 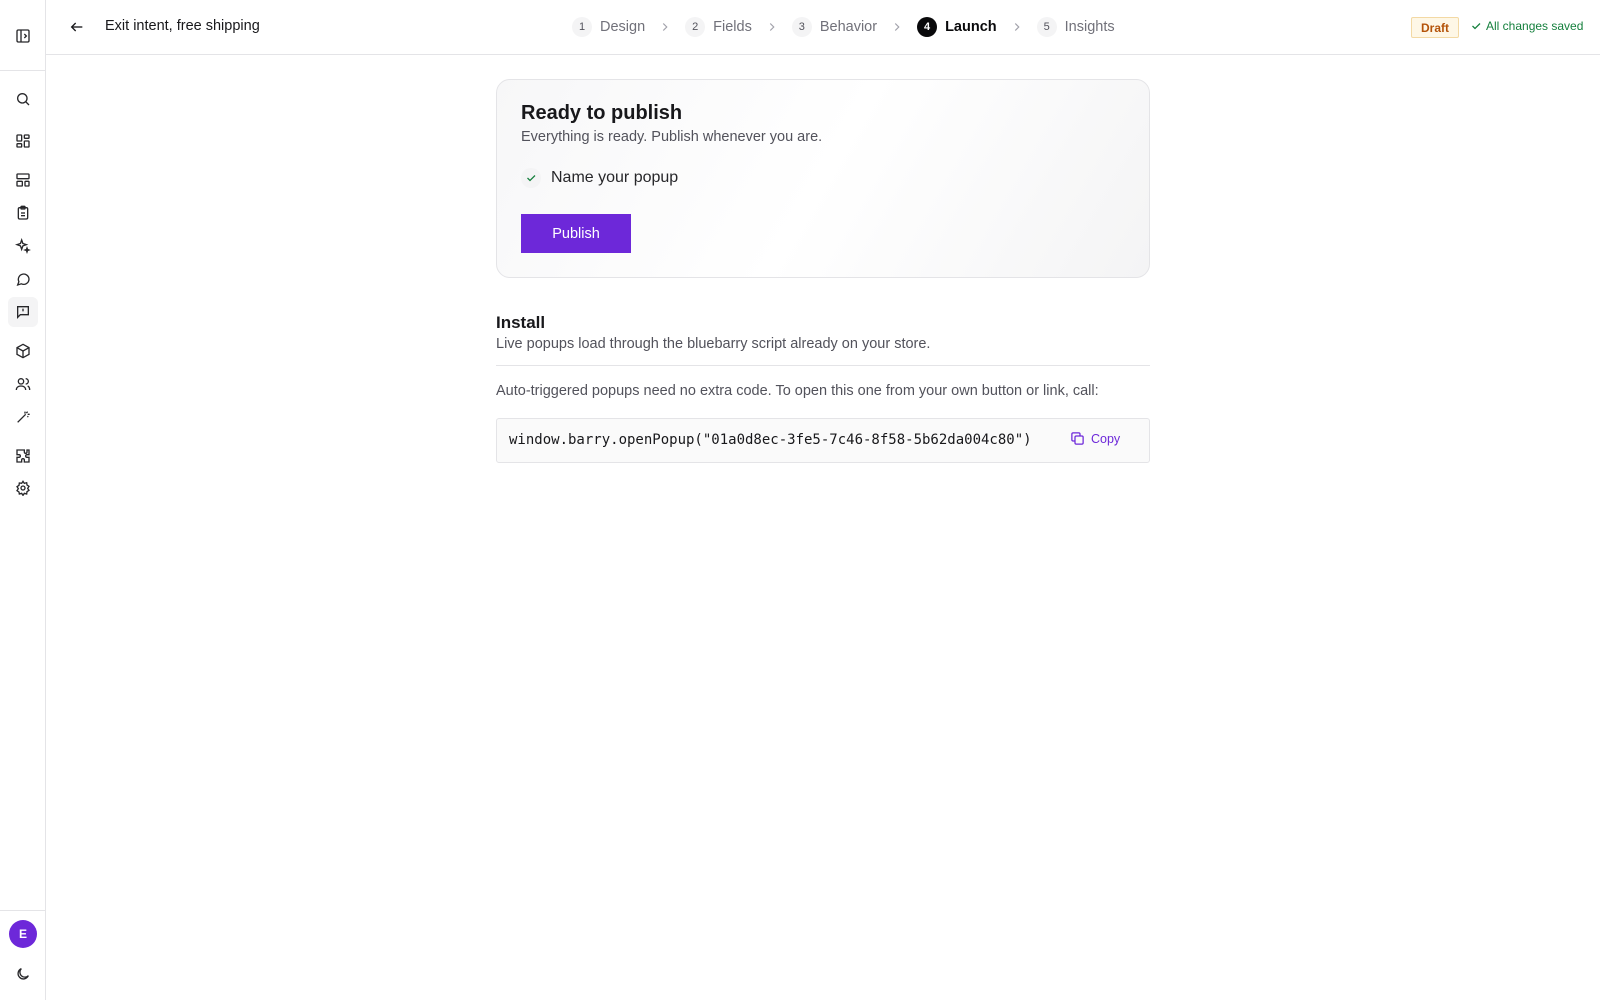 I want to click on checklist-label: Name your popup, so click(x=615, y=177).